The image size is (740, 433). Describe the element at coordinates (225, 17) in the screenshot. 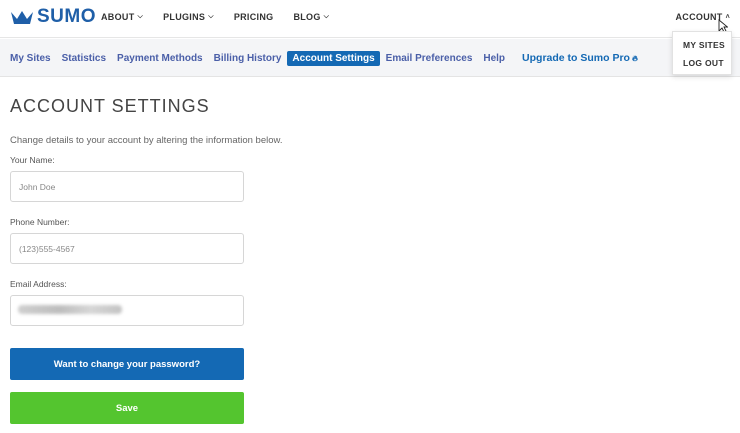

I see `main-menu: ABOUT ⌵ PLUGINS ⌵ PRICING BLOG ⌵` at that location.